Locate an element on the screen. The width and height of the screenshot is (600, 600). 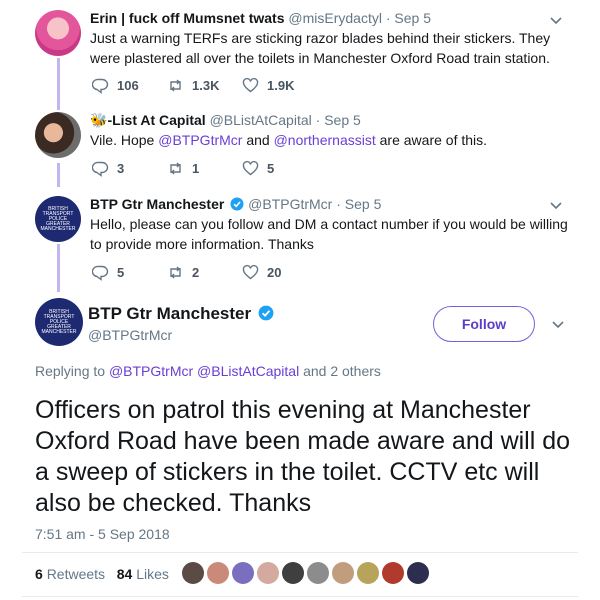
replying-prefix: Replying to is located at coordinates (72, 371).